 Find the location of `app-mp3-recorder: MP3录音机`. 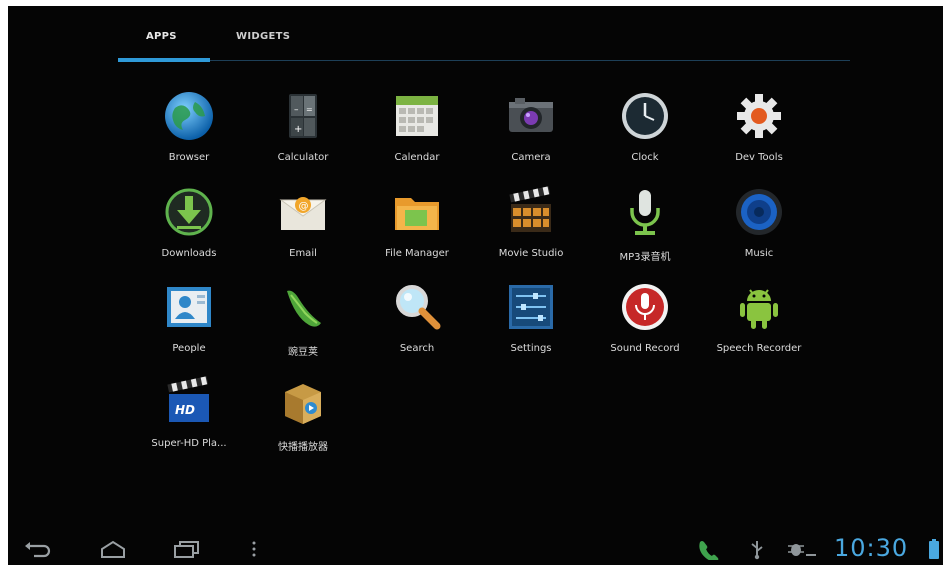

app-mp3-recorder: MP3录音机 is located at coordinates (645, 231).